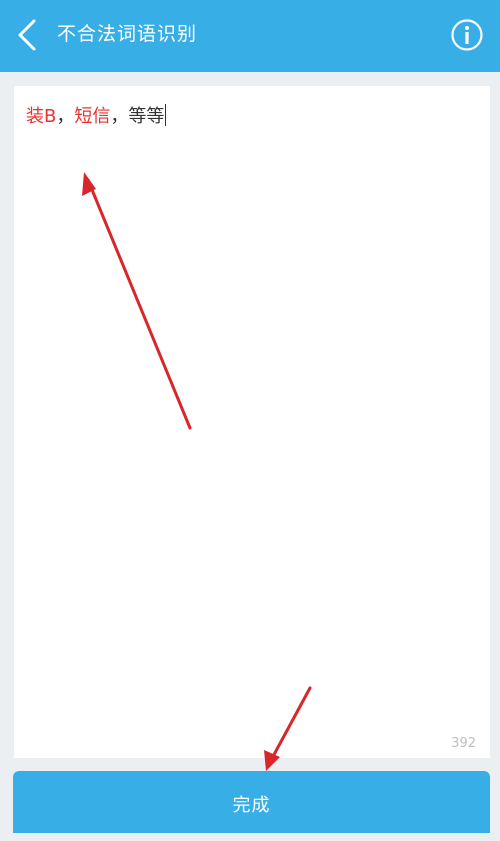 The width and height of the screenshot is (500, 841). I want to click on character-counter: 392, so click(463, 743).